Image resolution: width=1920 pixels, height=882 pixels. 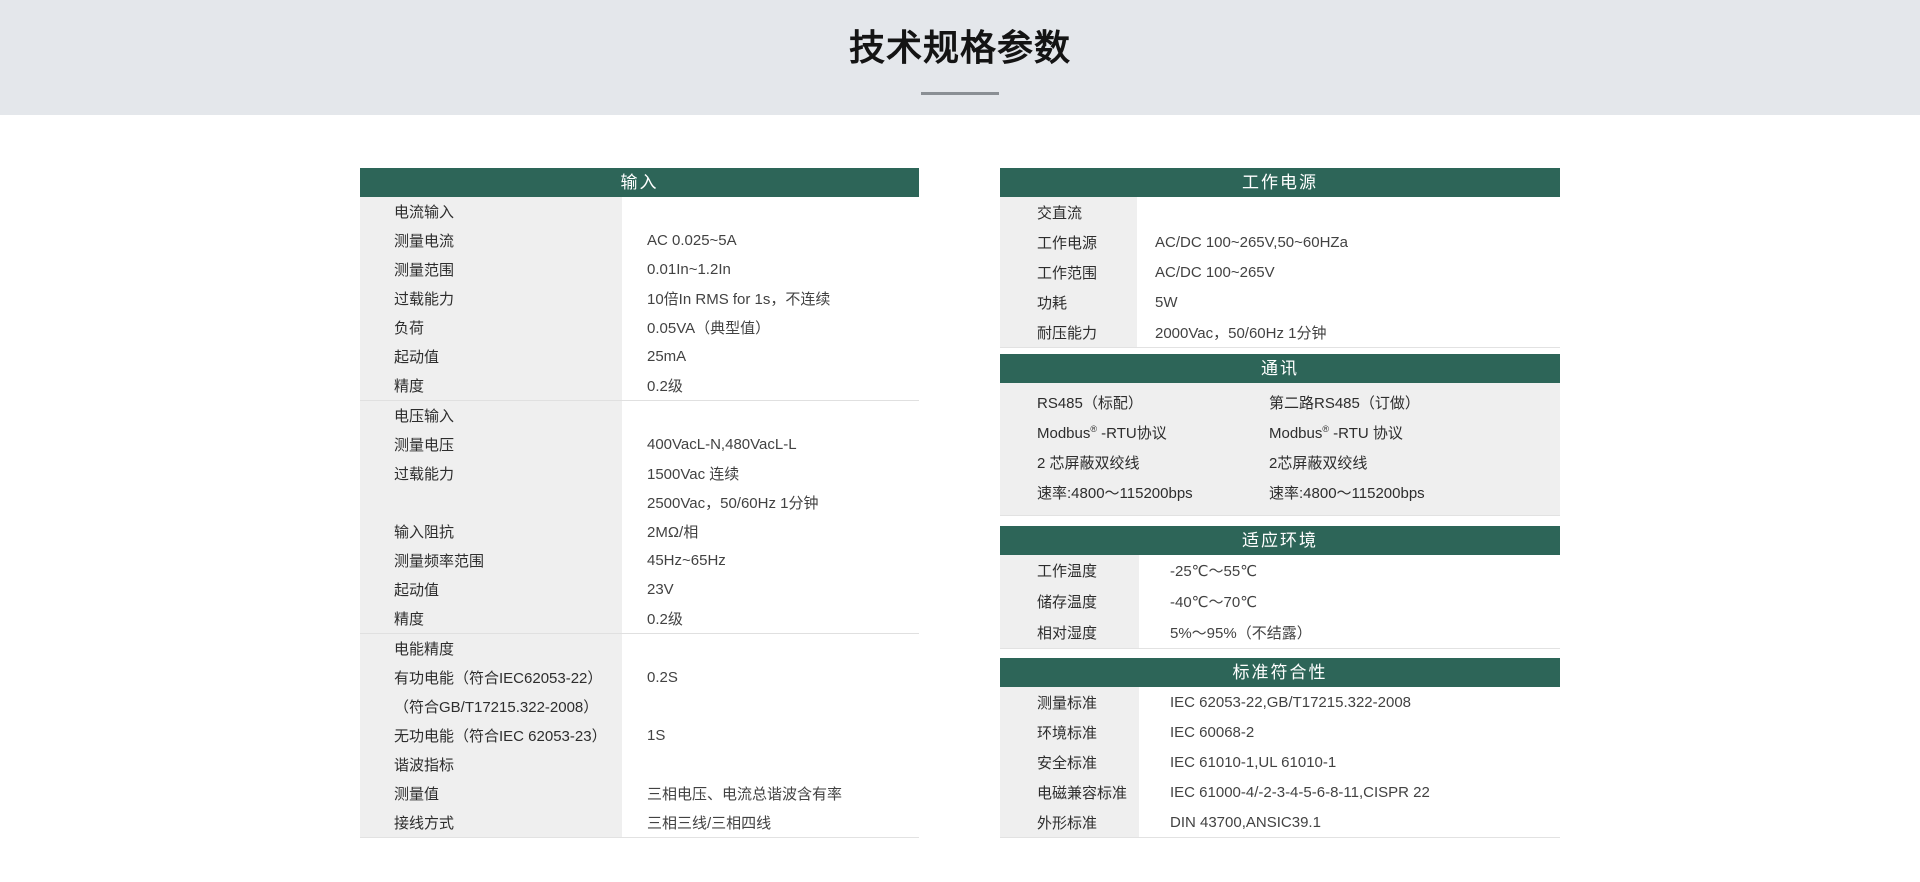 What do you see at coordinates (1349, 570) in the screenshot?
I see `row-value: -25℃～55℃` at bounding box center [1349, 570].